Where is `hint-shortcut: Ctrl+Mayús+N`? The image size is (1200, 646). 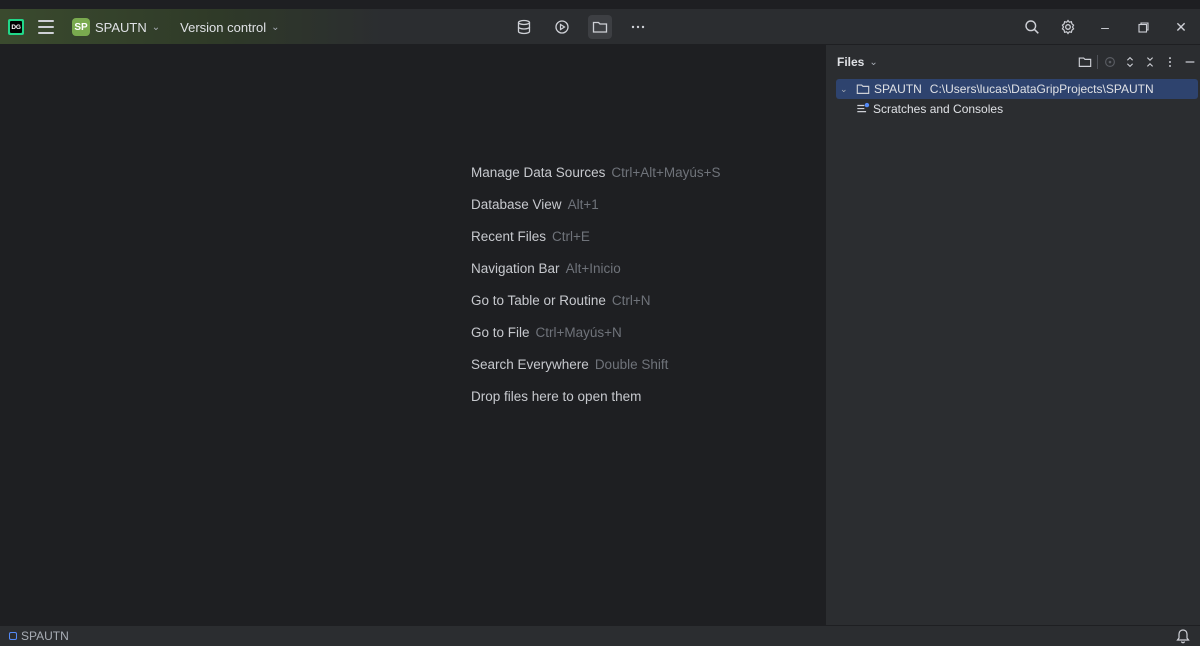
hint-shortcut: Ctrl+Mayús+N is located at coordinates (578, 332).